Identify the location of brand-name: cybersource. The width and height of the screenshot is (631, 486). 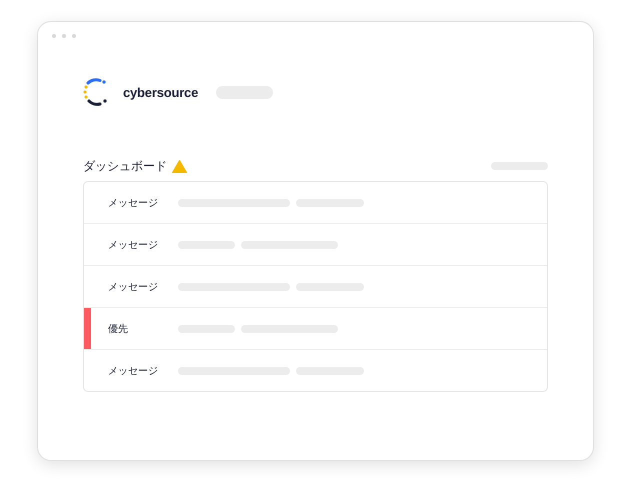
(160, 92).